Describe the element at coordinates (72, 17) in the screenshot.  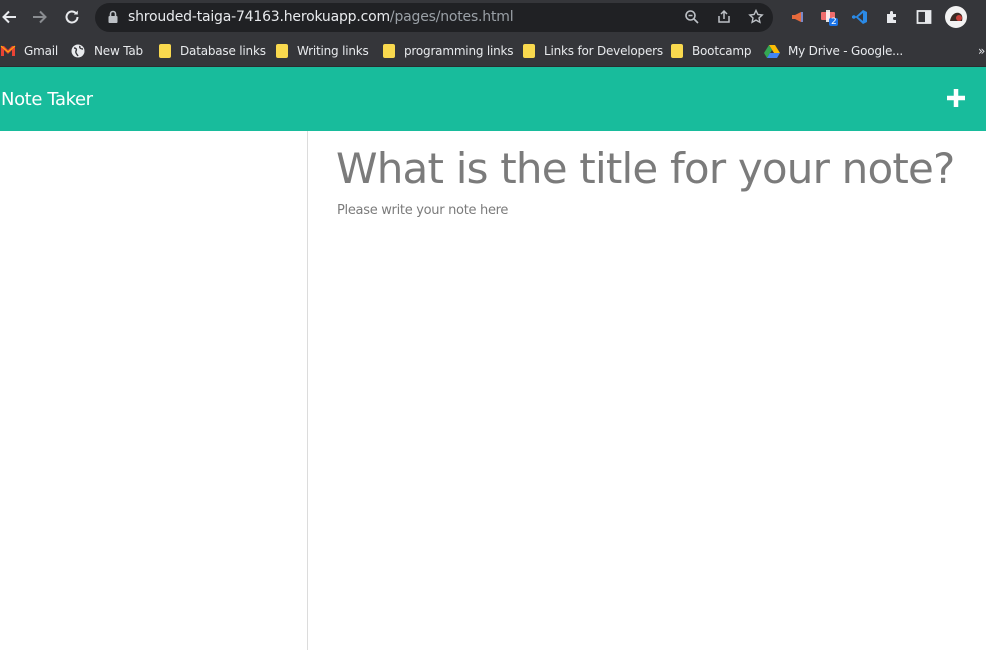
I see `reload-icon` at that location.